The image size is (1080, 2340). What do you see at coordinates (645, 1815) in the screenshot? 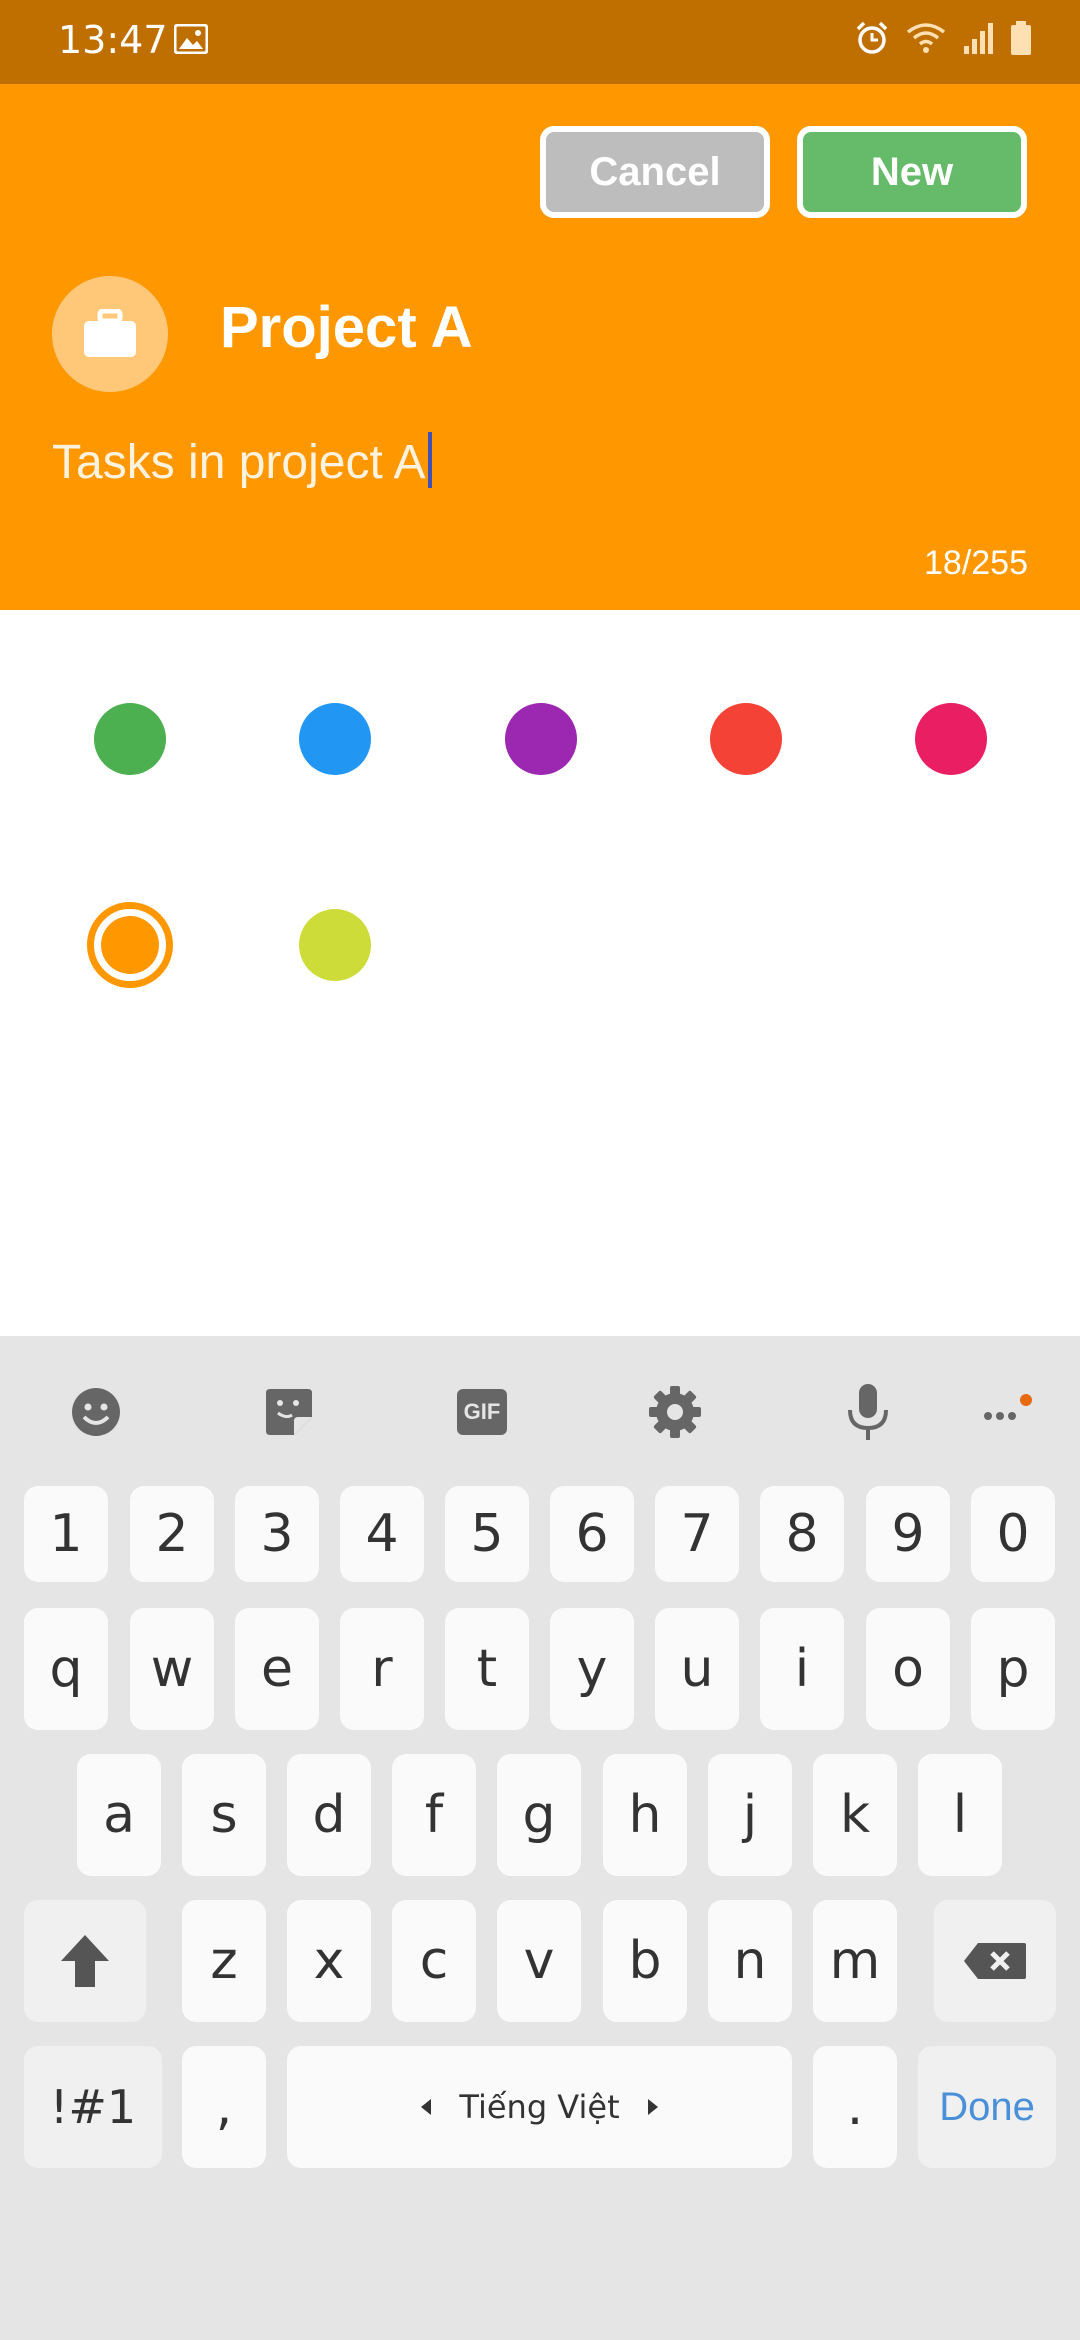
I see `key-h: h` at bounding box center [645, 1815].